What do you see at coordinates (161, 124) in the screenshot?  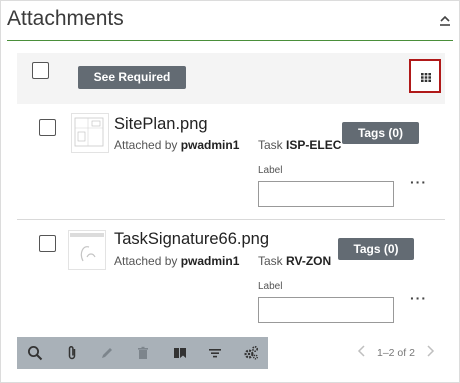 I see `file-name: SitePlan.png` at bounding box center [161, 124].